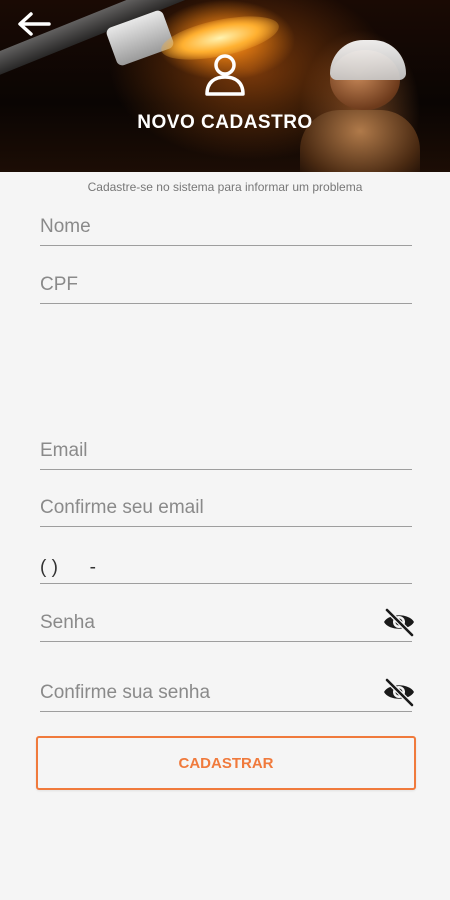  Describe the element at coordinates (226, 564) in the screenshot. I see `phone-field: ( ) -` at that location.